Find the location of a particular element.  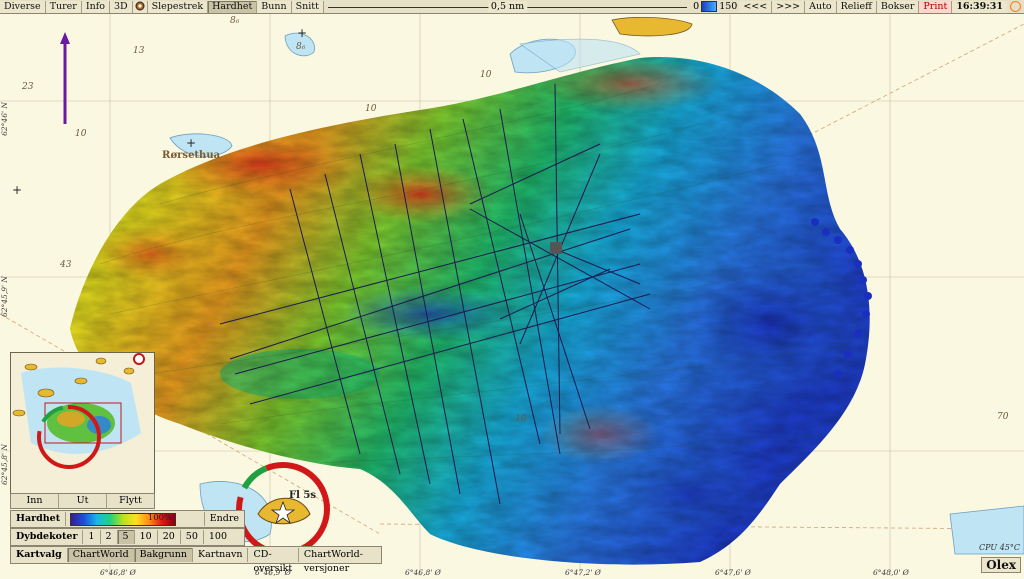

menu-3d: 3D is located at coordinates (121, 6).